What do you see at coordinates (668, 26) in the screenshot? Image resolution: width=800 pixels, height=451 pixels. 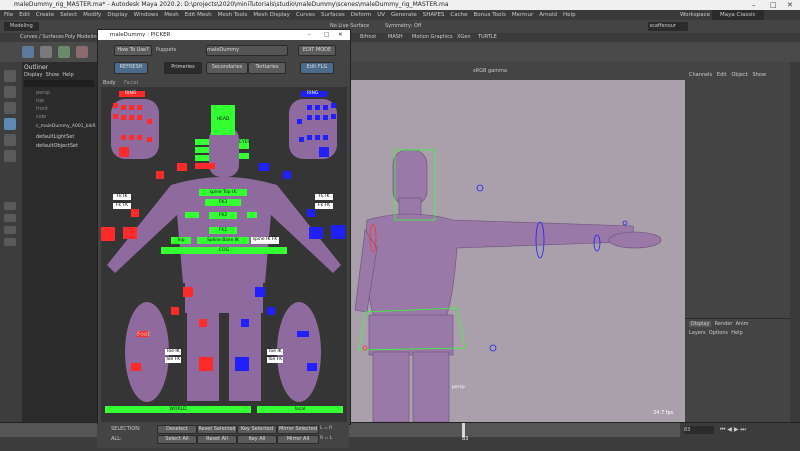 I see `search-field: scaffenour` at bounding box center [668, 26].